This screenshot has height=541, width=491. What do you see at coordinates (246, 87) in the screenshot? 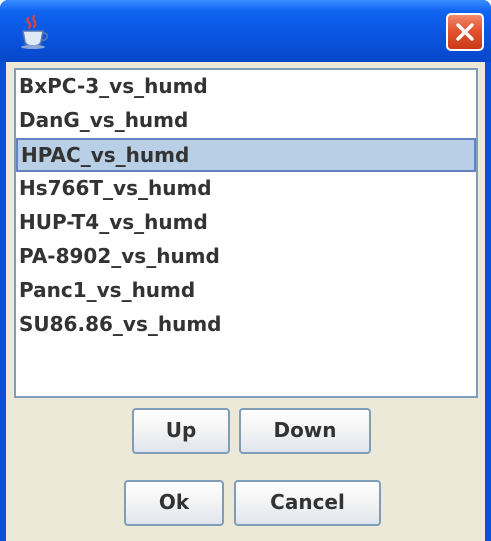
I see `list-item: BxPC-3_vs_humd` at bounding box center [246, 87].